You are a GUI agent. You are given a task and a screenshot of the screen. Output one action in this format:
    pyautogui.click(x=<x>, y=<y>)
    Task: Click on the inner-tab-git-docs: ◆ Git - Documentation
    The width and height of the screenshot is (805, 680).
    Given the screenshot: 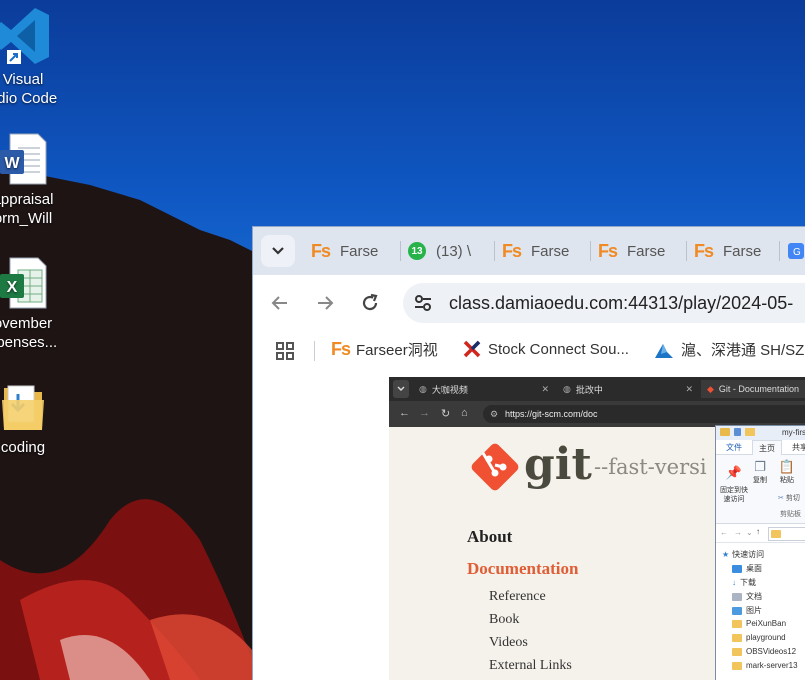 What is the action you would take?
    pyautogui.click(x=753, y=389)
    